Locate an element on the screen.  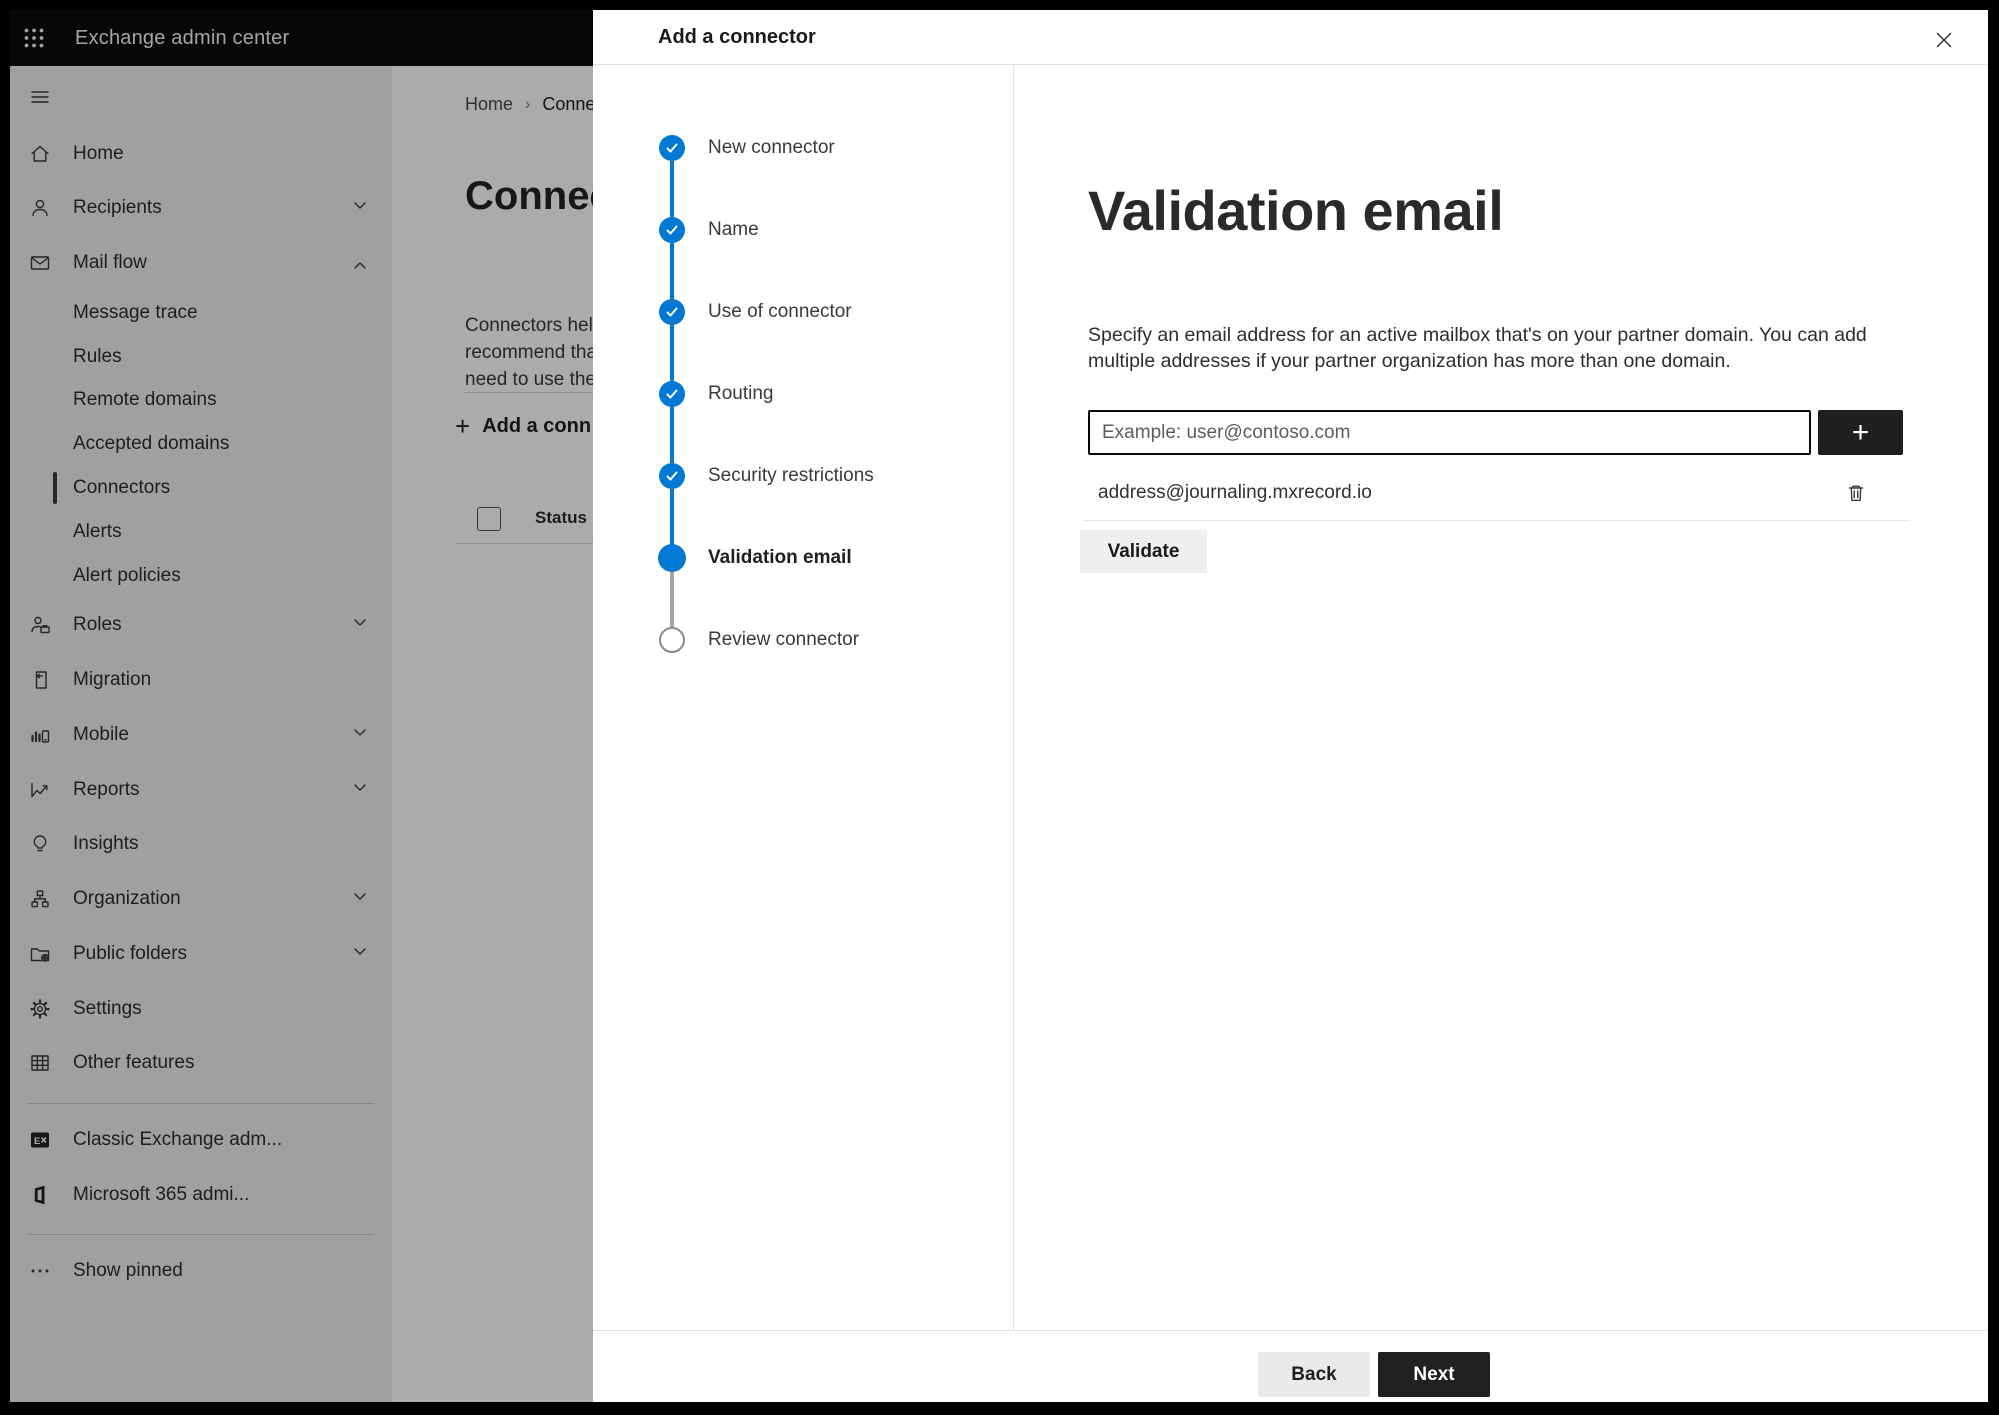
modal-header: Add a connector is located at coordinates (1290, 37).